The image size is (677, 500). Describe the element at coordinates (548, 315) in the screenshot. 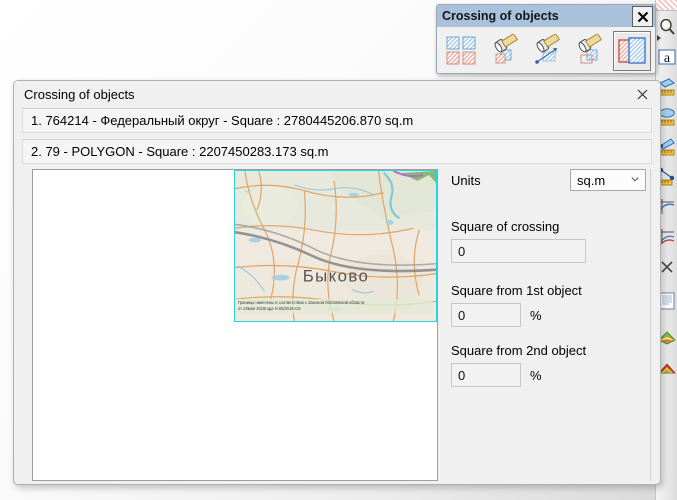

I see `square-from-1st-object-row: 0 %` at that location.